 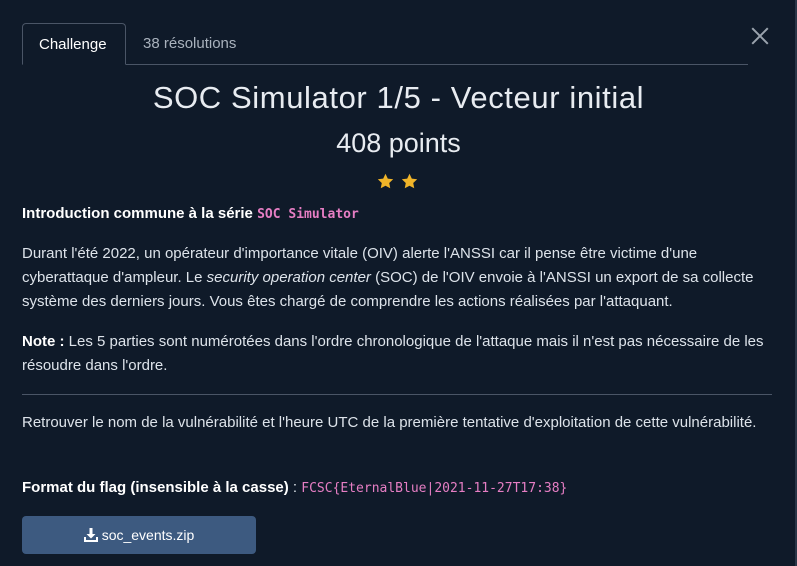 What do you see at coordinates (140, 213) in the screenshot?
I see `intro-label: Introduction commune à la série` at bounding box center [140, 213].